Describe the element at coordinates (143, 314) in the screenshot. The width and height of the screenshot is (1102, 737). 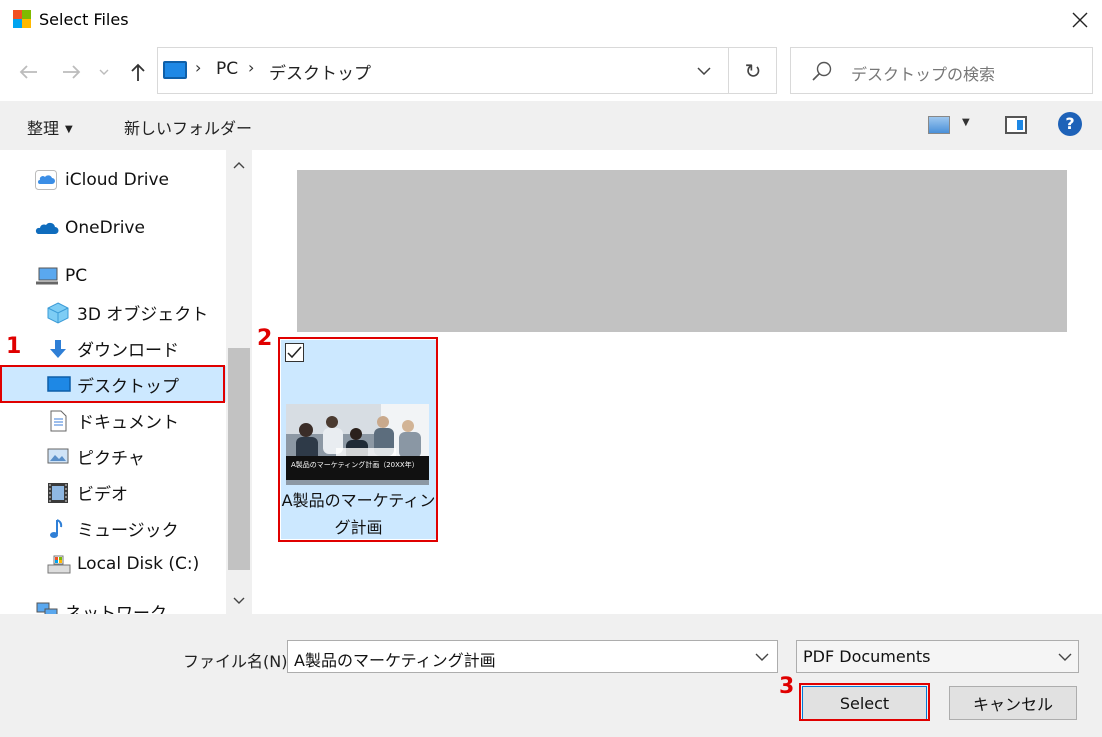
I see `sidebar-item-label: 3D オブジェクト` at that location.